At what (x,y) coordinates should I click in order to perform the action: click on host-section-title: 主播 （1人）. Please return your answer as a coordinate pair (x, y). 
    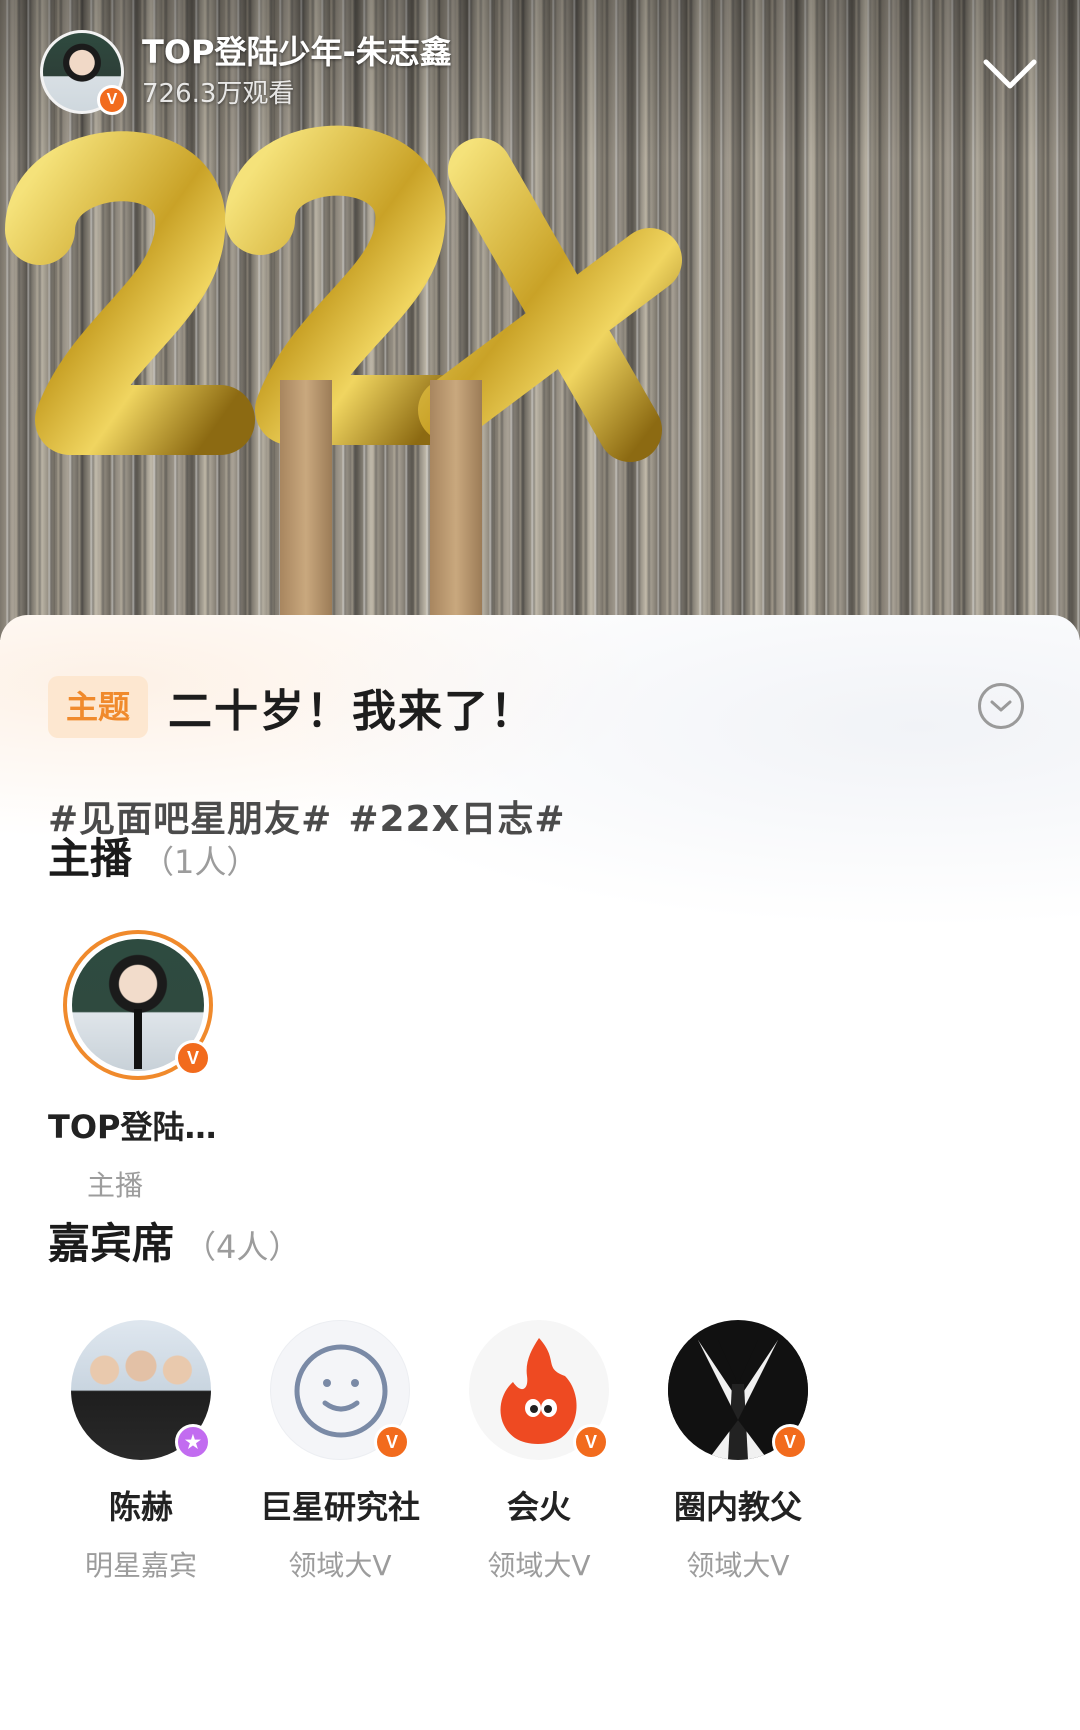
    Looking at the image, I should click on (153, 855).